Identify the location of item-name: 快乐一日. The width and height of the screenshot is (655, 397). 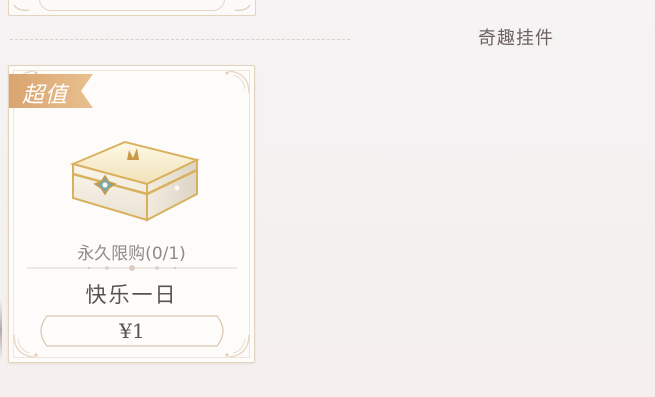
(131, 295).